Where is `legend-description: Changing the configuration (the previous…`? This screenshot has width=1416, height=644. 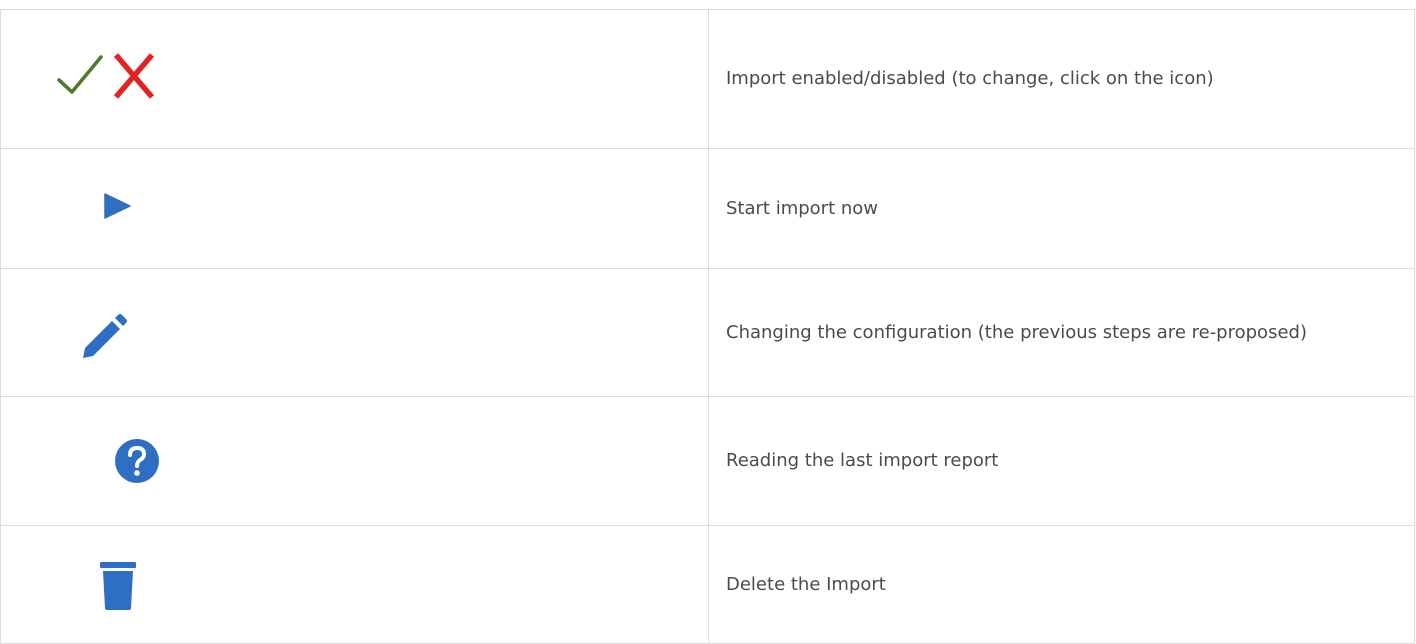 legend-description: Changing the configuration (the previous… is located at coordinates (1061, 332).